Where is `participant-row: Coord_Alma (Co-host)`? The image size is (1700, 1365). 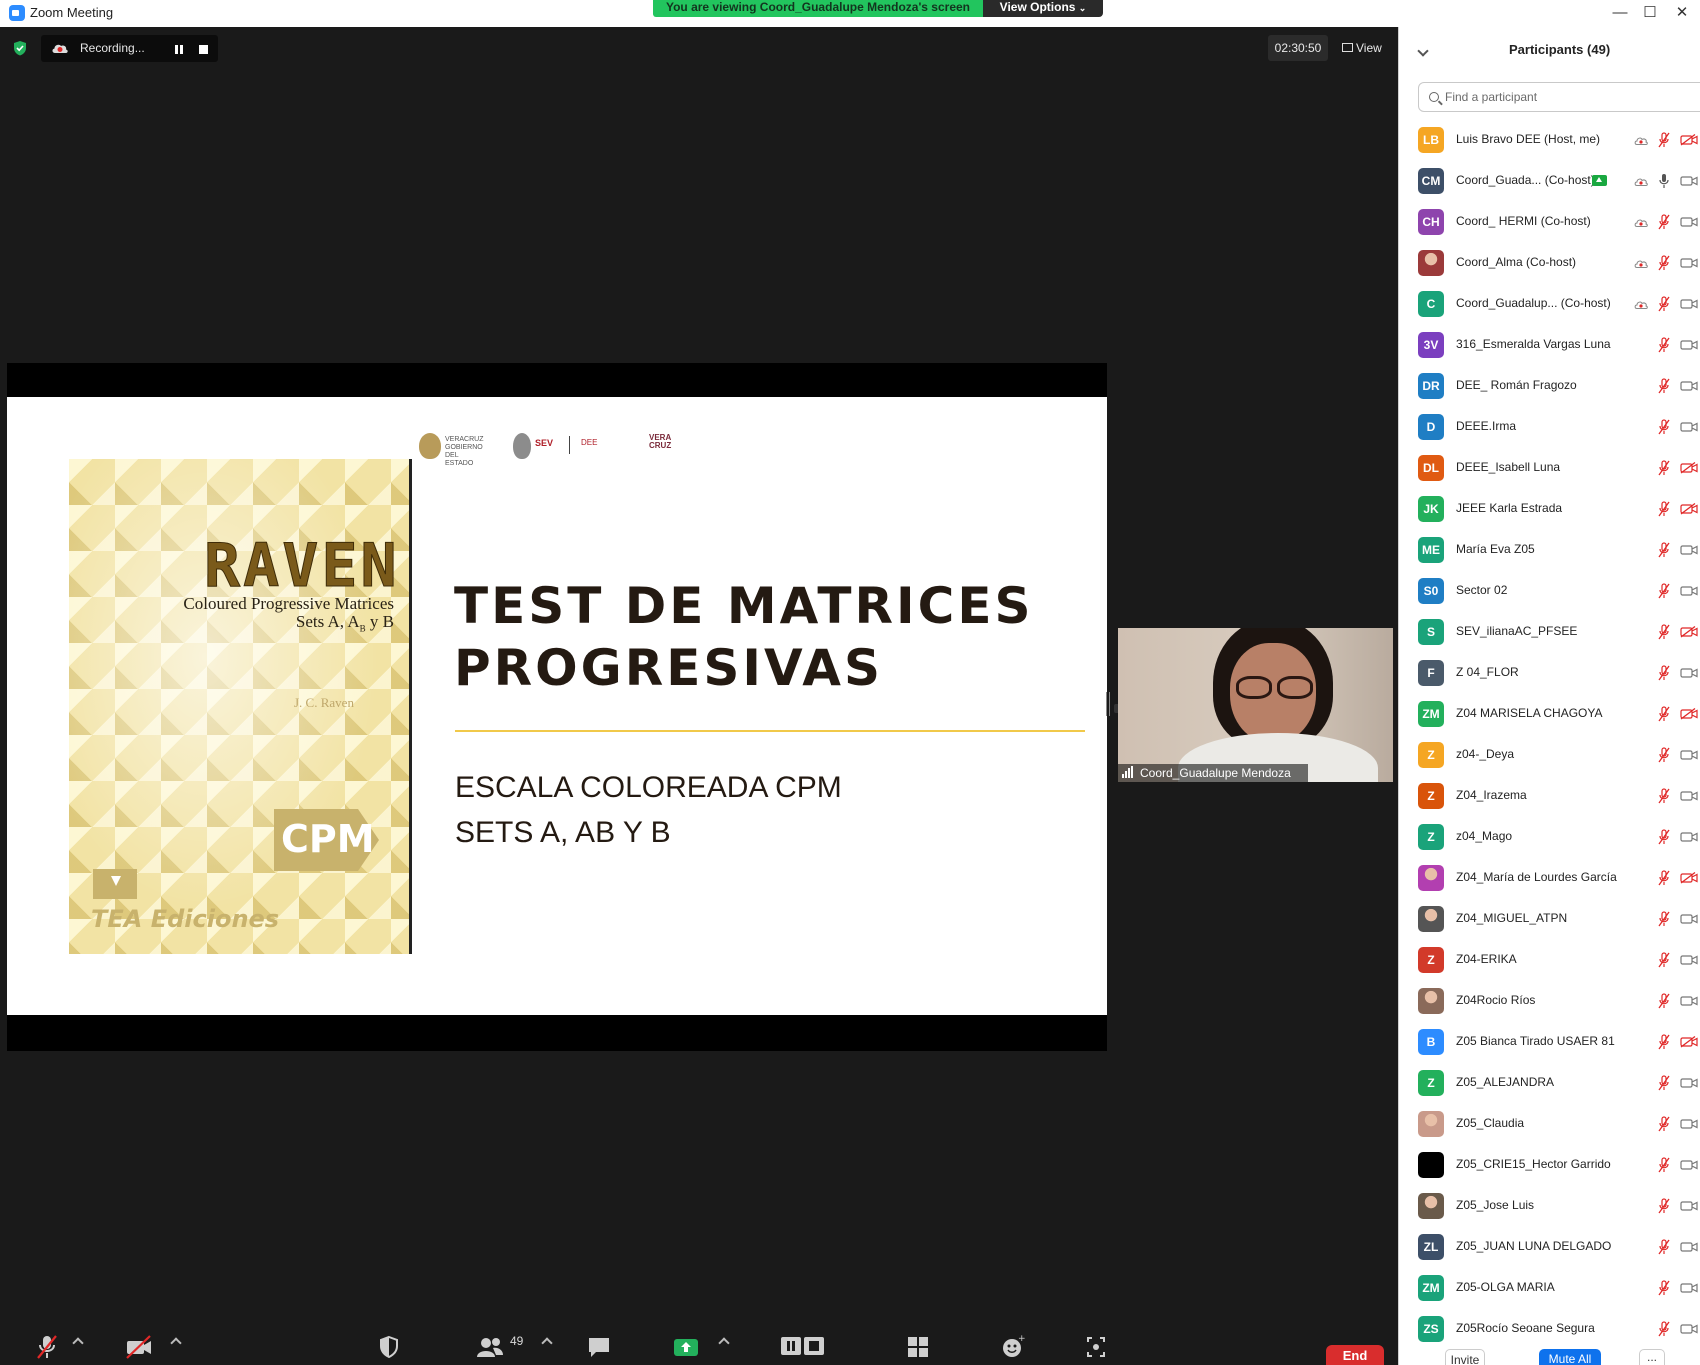 participant-row: Coord_Alma (Co-host) is located at coordinates (1549, 264).